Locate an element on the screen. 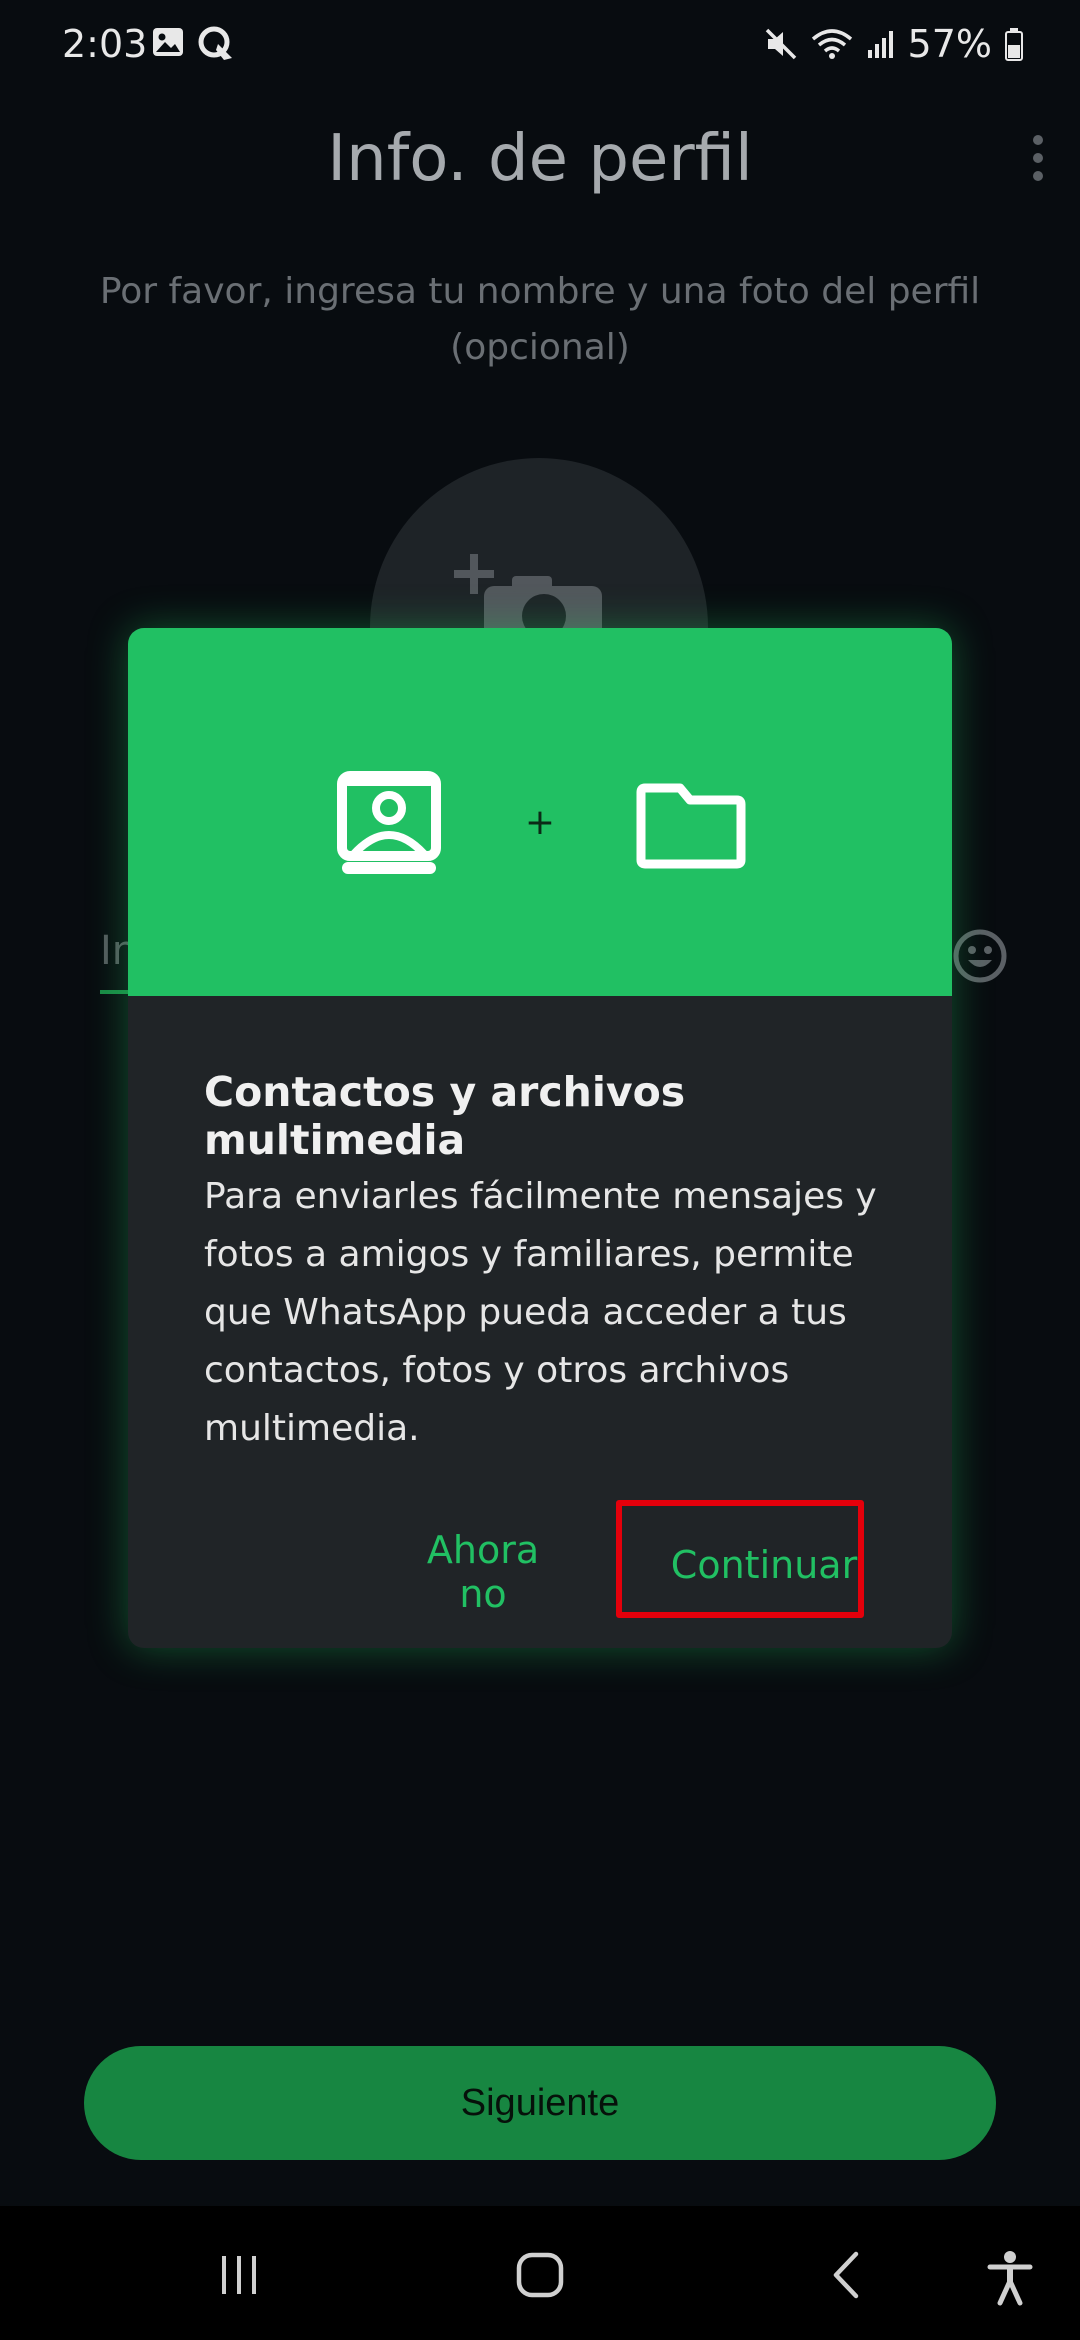 This screenshot has height=2340, width=1080. home-icon is located at coordinates (540, 2275).